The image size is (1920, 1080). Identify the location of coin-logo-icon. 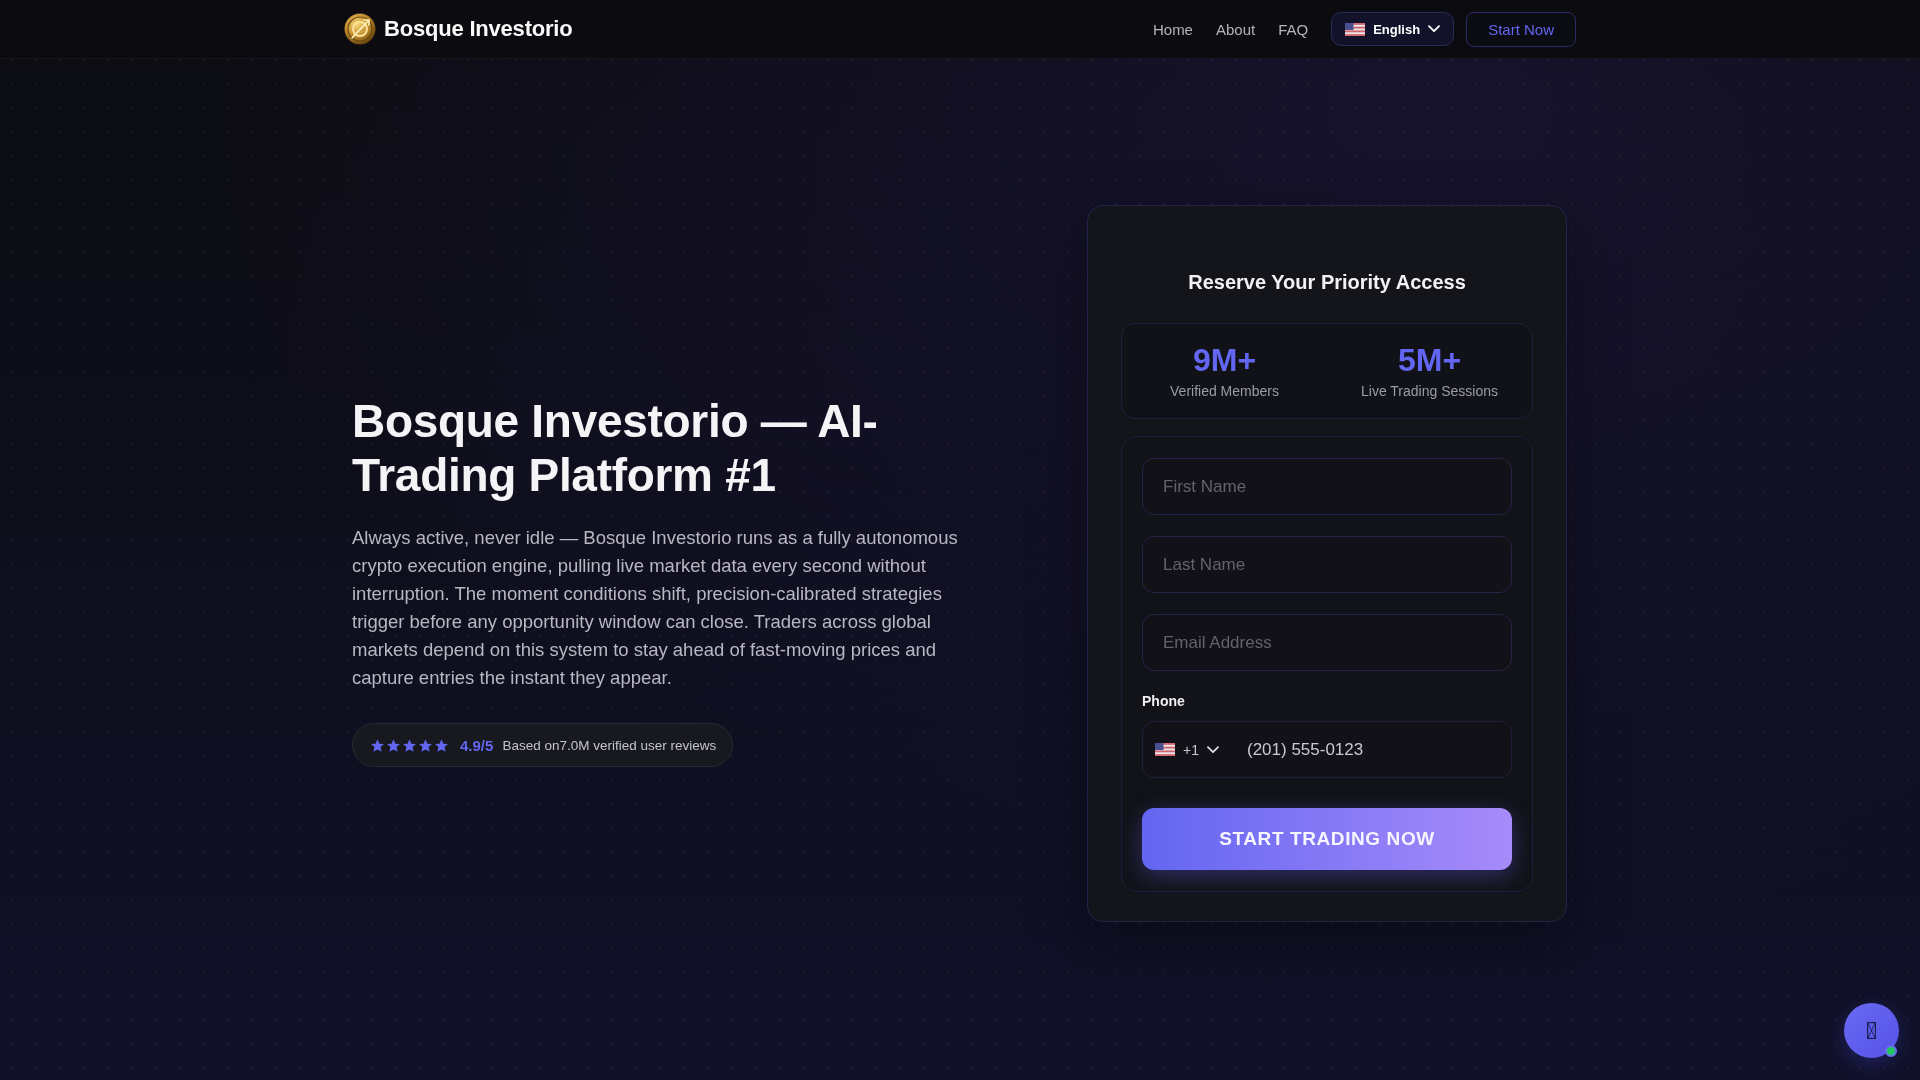
(360, 29).